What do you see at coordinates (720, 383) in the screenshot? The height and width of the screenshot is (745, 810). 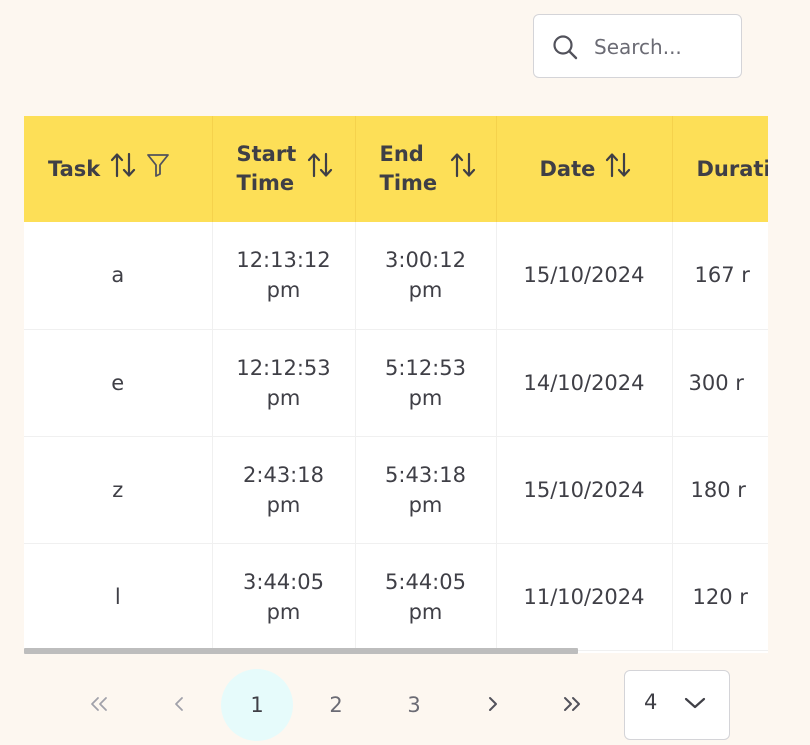 I see `cell-duration: 300 r` at bounding box center [720, 383].